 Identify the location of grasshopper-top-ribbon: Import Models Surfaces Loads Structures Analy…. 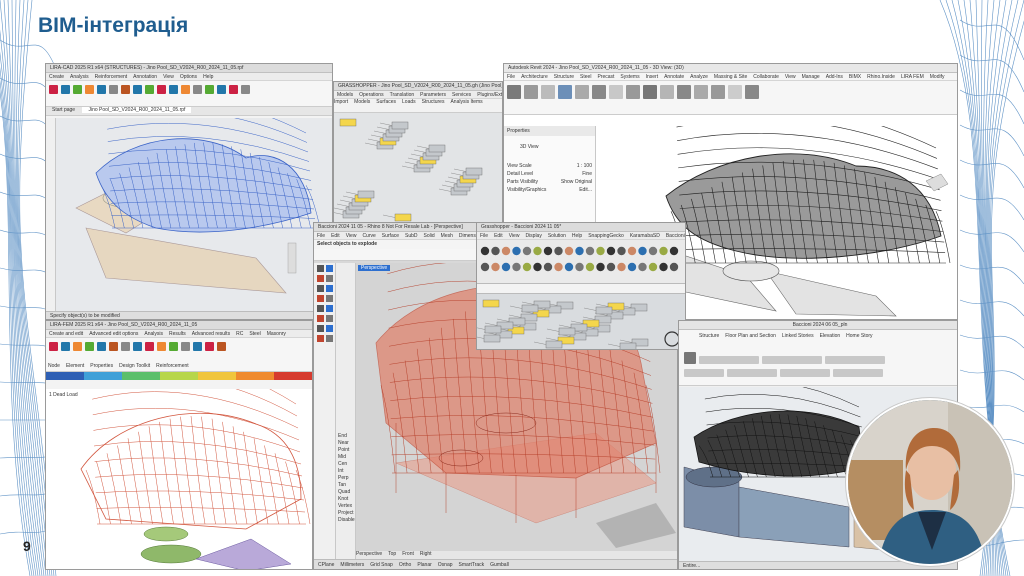
(418, 106).